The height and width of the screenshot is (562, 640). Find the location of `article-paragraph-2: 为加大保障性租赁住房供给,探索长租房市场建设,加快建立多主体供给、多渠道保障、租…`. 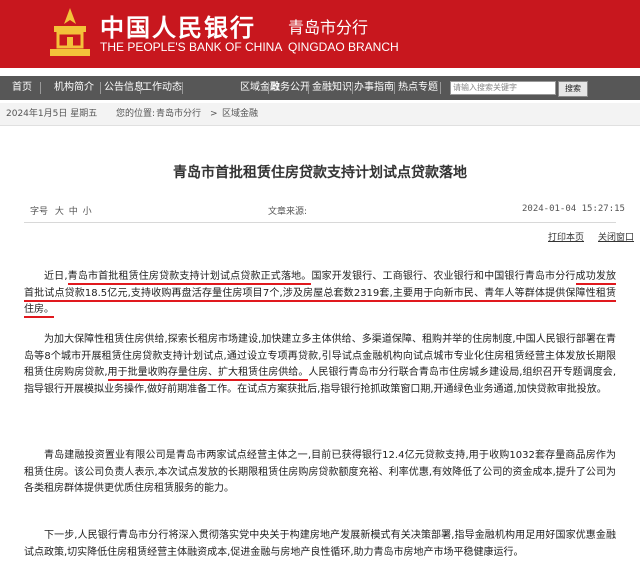

article-paragraph-2: 为加大保障性租赁住房供给,探索长租房市场建设,加快建立多主体供给、多渠道保障、租… is located at coordinates (320, 365).